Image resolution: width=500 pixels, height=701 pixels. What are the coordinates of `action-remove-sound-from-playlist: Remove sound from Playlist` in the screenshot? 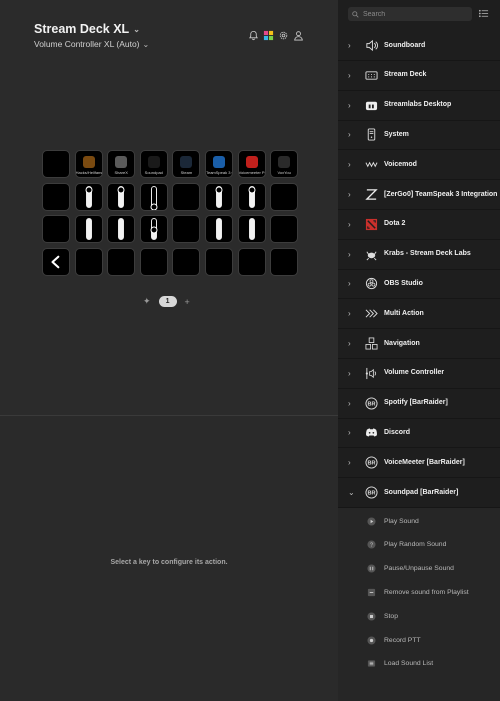 It's located at (419, 592).